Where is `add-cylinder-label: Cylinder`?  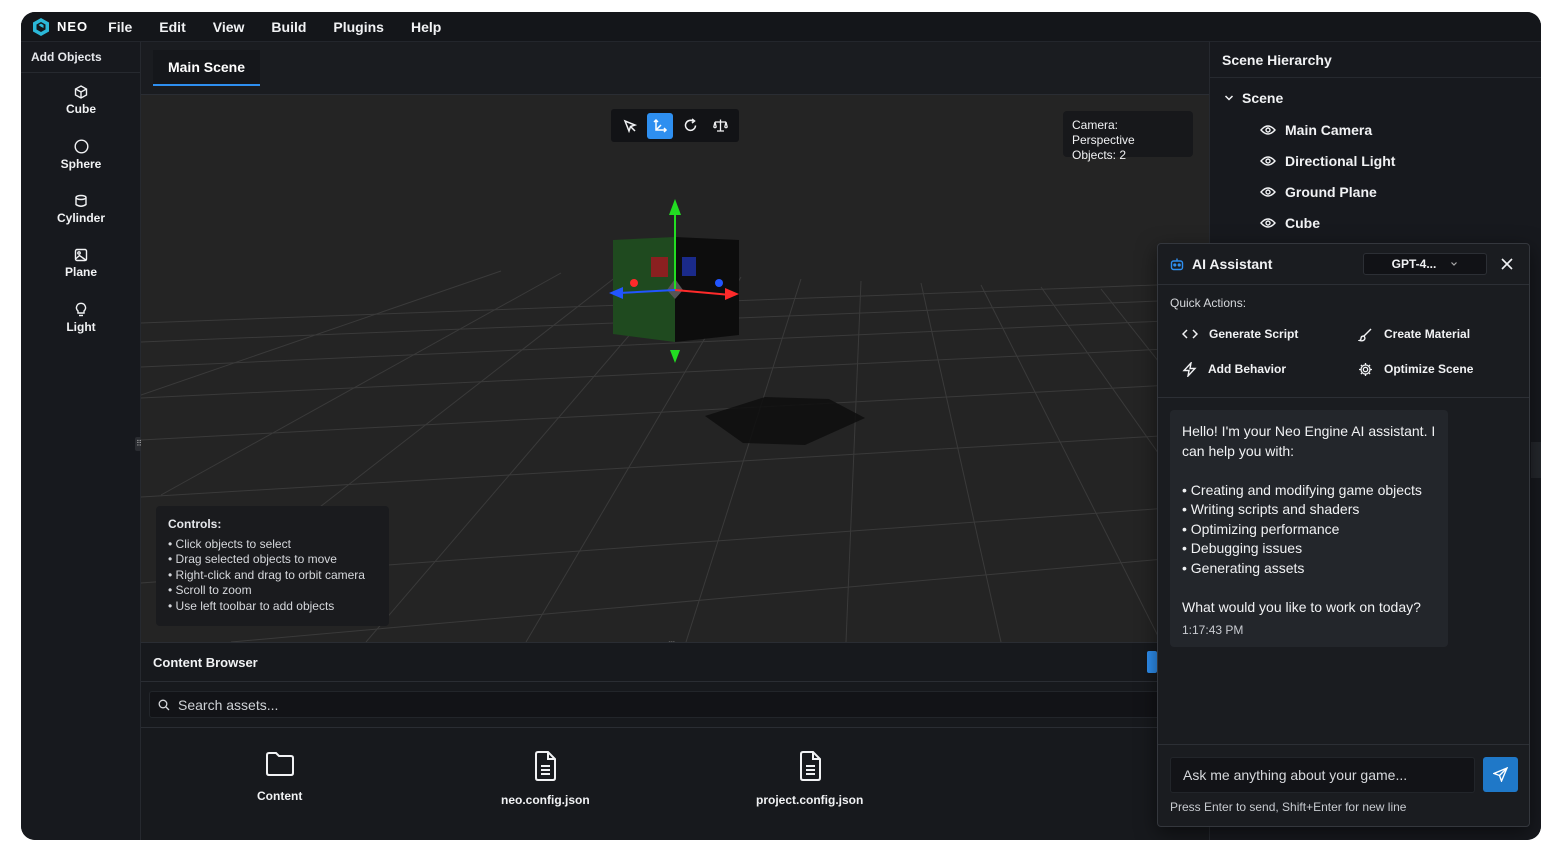 add-cylinder-label: Cylinder is located at coordinates (80, 217).